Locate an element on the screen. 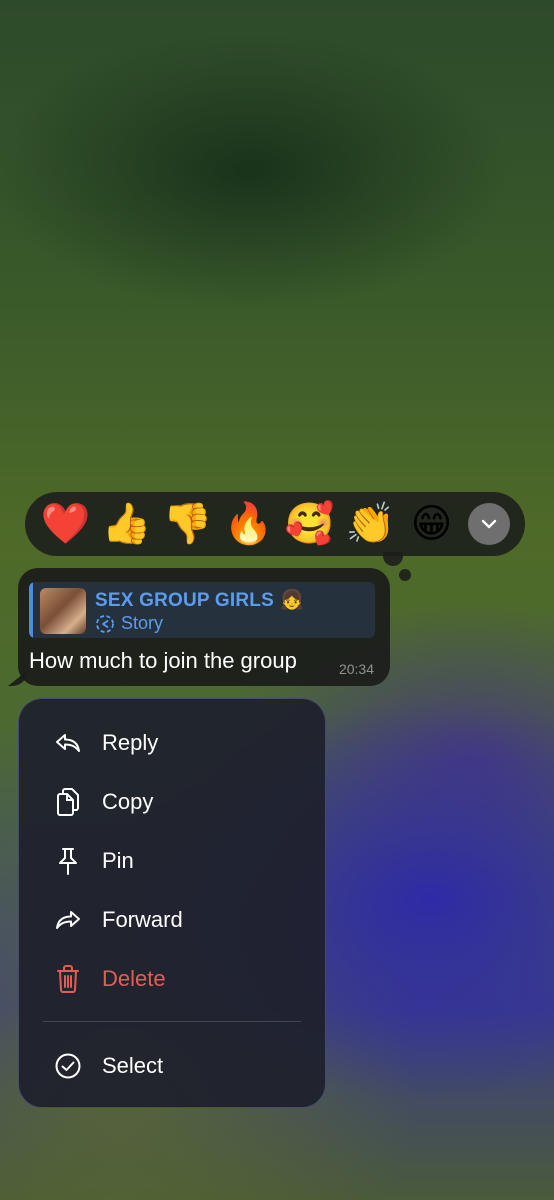 The height and width of the screenshot is (1200, 554). menu-item-reply: Reply is located at coordinates (172, 742).